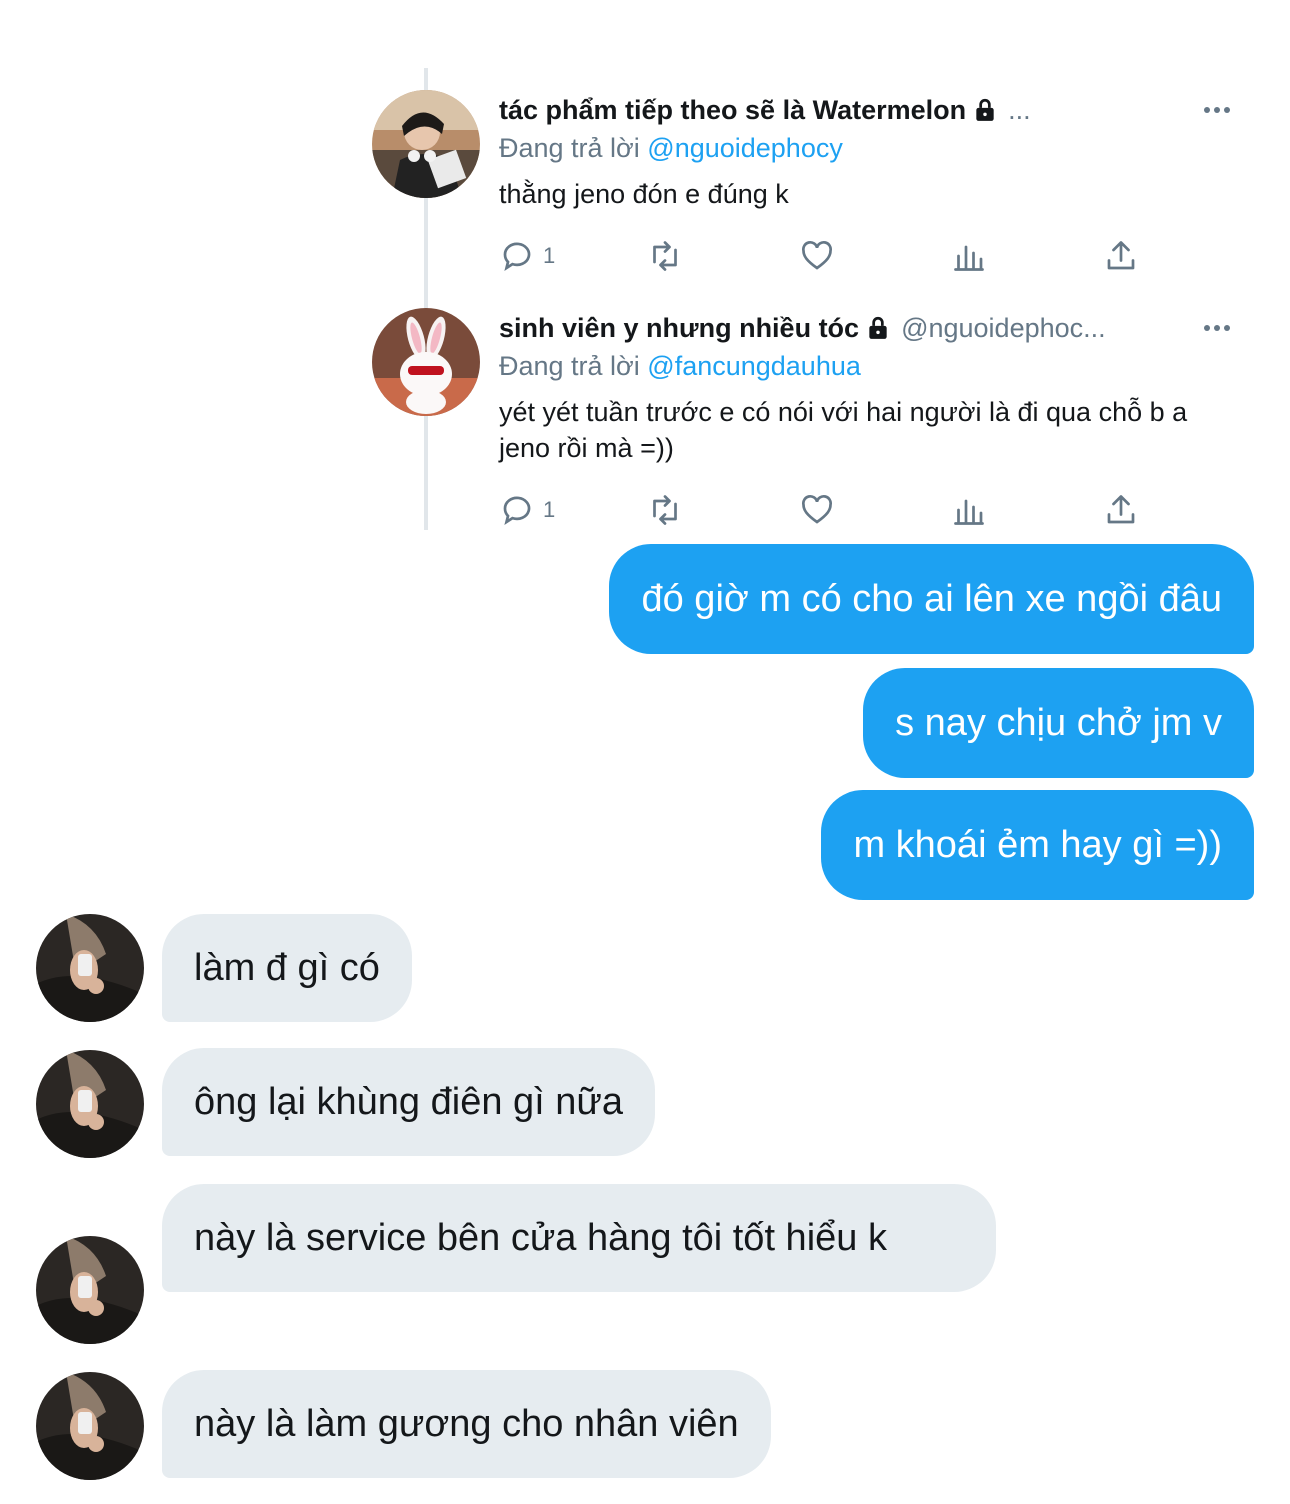  Describe the element at coordinates (287, 968) in the screenshot. I see `incoming-message: làm đ gì có` at that location.